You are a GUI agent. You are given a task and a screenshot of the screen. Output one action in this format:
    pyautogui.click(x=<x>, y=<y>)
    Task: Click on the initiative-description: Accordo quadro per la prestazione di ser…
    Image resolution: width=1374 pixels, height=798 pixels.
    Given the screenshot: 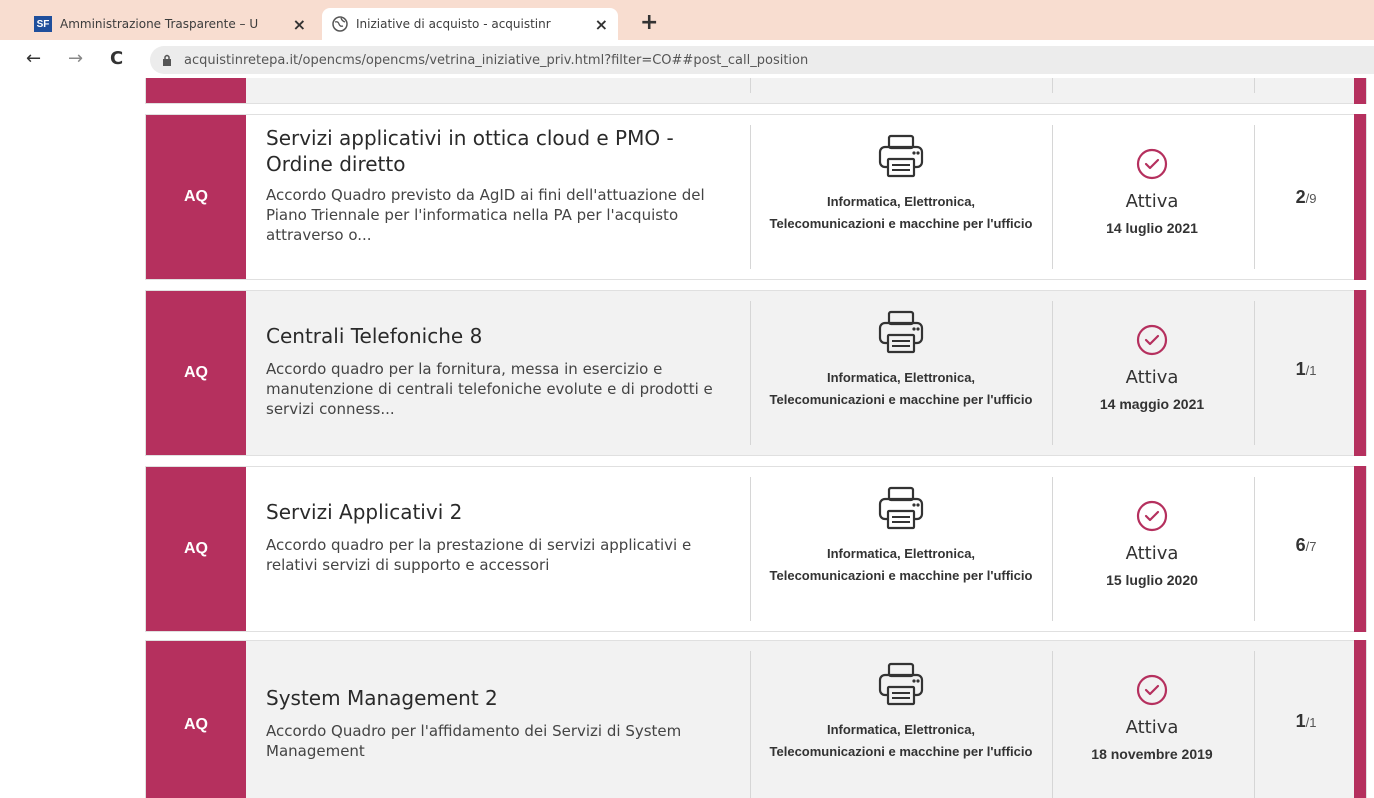 What is the action you would take?
    pyautogui.click(x=479, y=555)
    